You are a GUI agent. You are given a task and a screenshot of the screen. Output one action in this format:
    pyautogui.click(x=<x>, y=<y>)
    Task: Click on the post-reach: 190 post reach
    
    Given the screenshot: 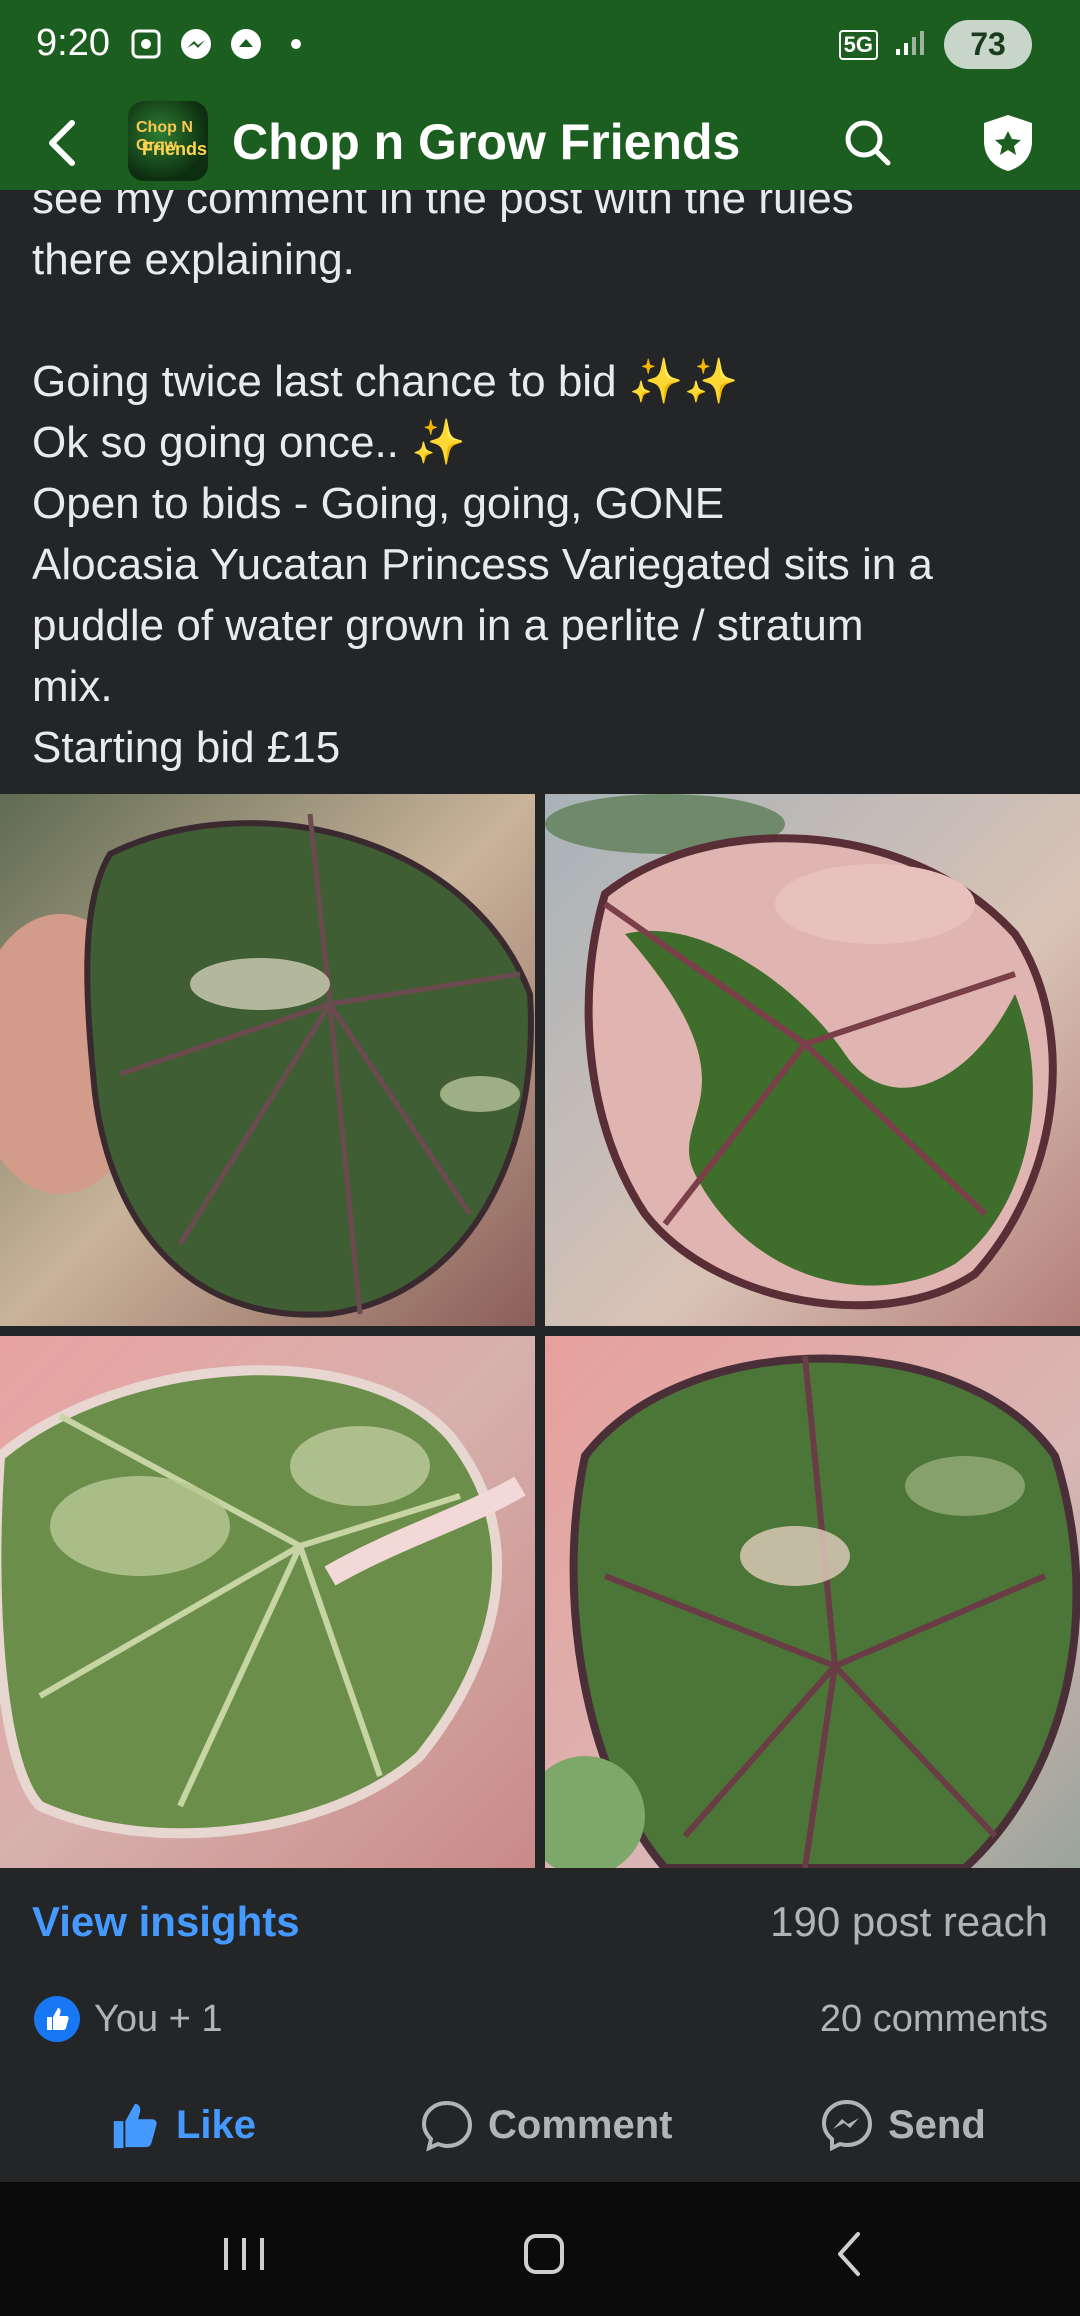 What is the action you would take?
    pyautogui.click(x=909, y=1921)
    